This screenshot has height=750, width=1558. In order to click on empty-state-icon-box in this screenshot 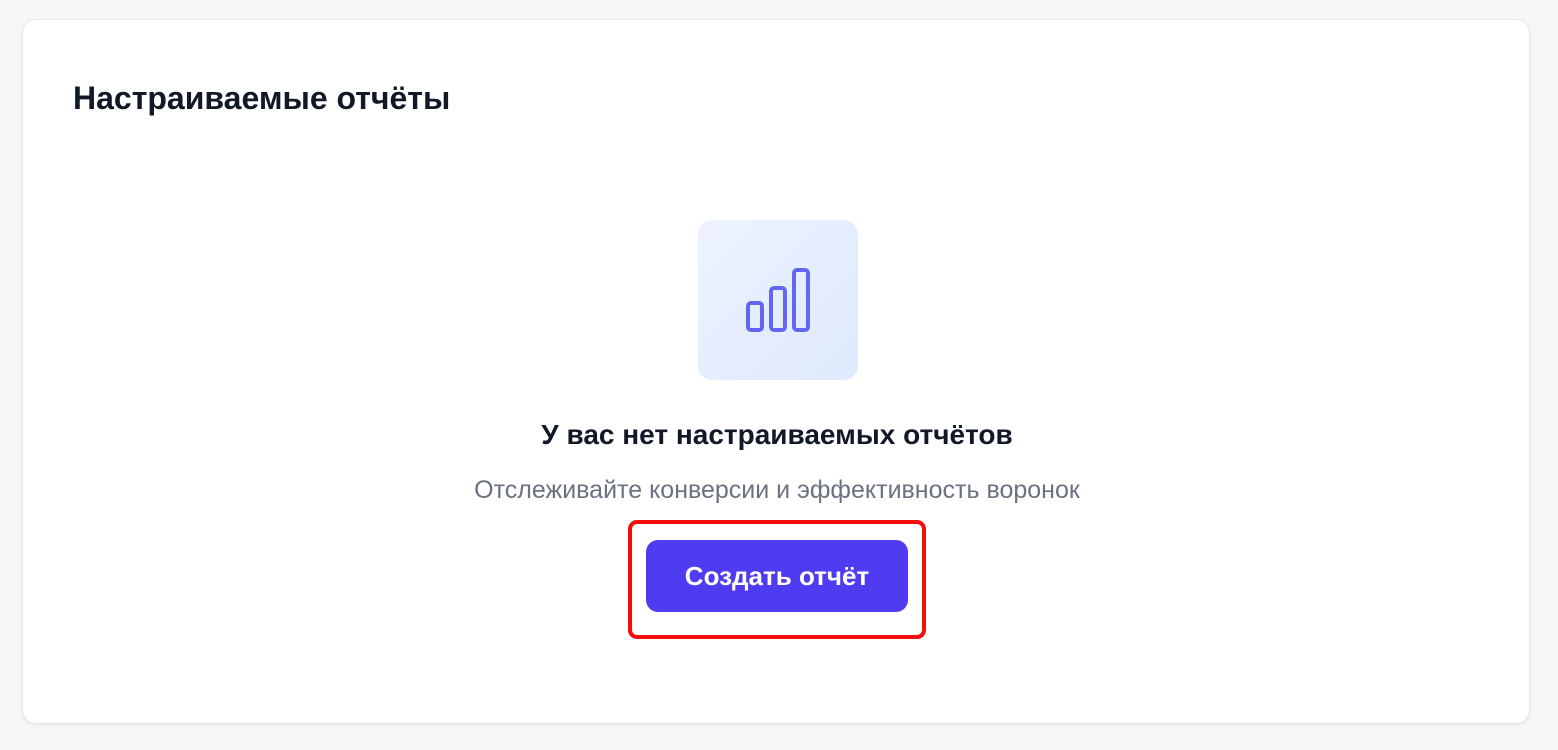, I will do `click(778, 300)`.